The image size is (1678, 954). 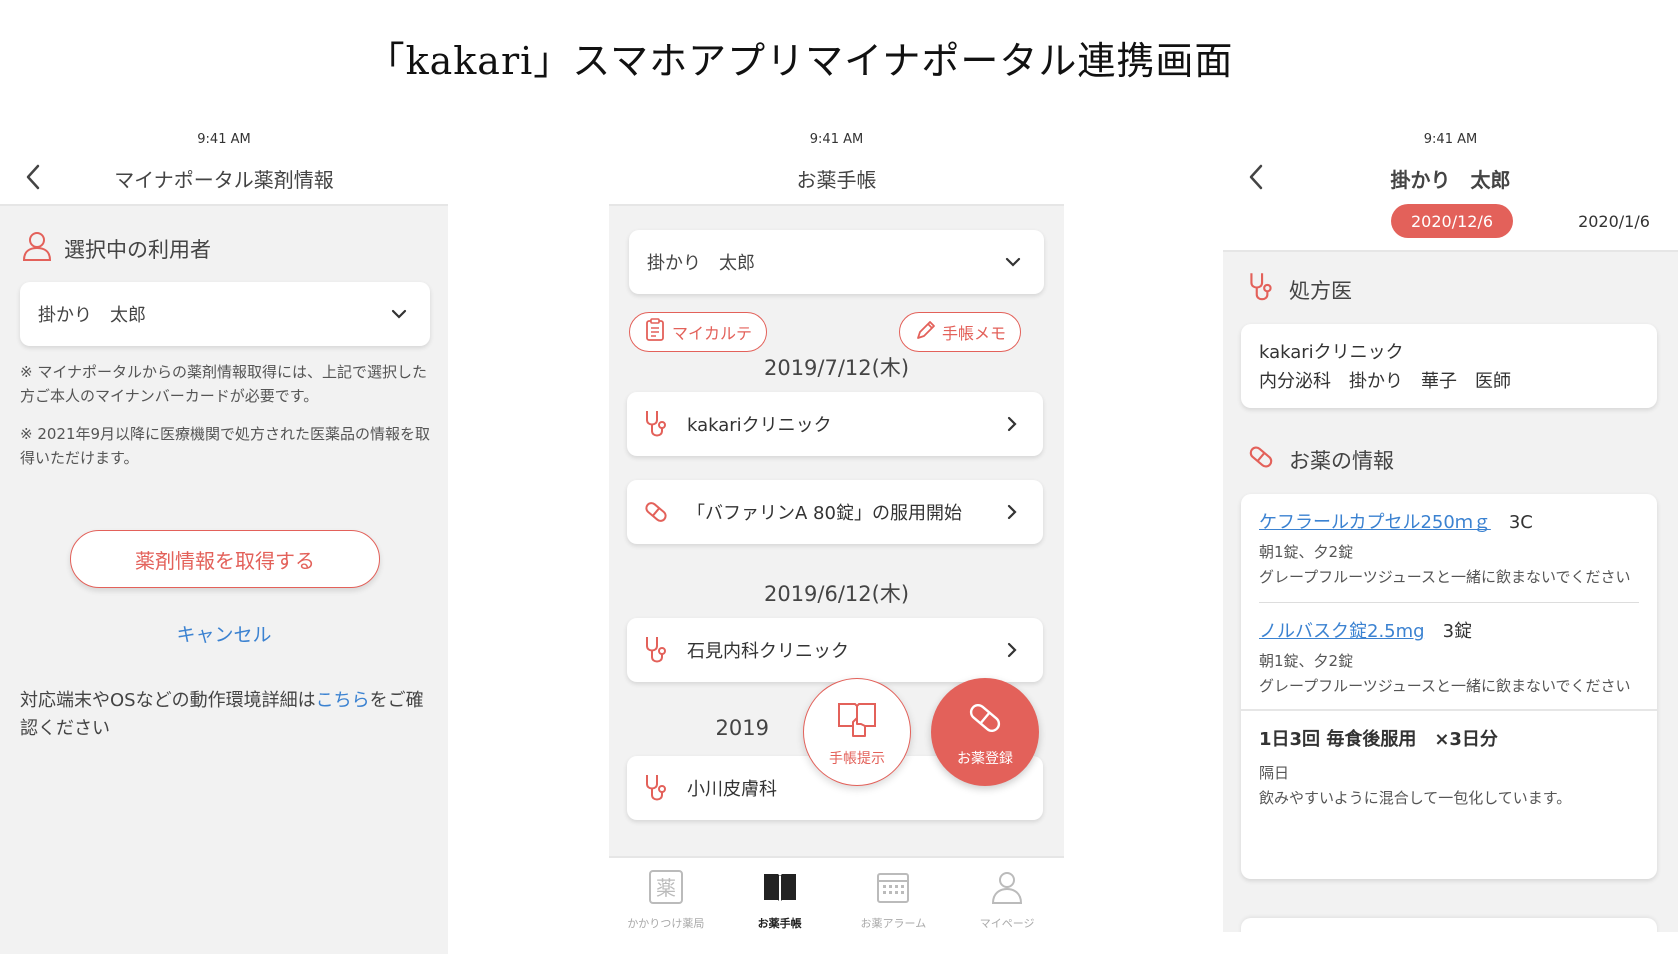 I want to click on app-bar: 9:41 AM 掛かり 太郎 2020/12/6 2020/1/6, so click(x=1450, y=187).